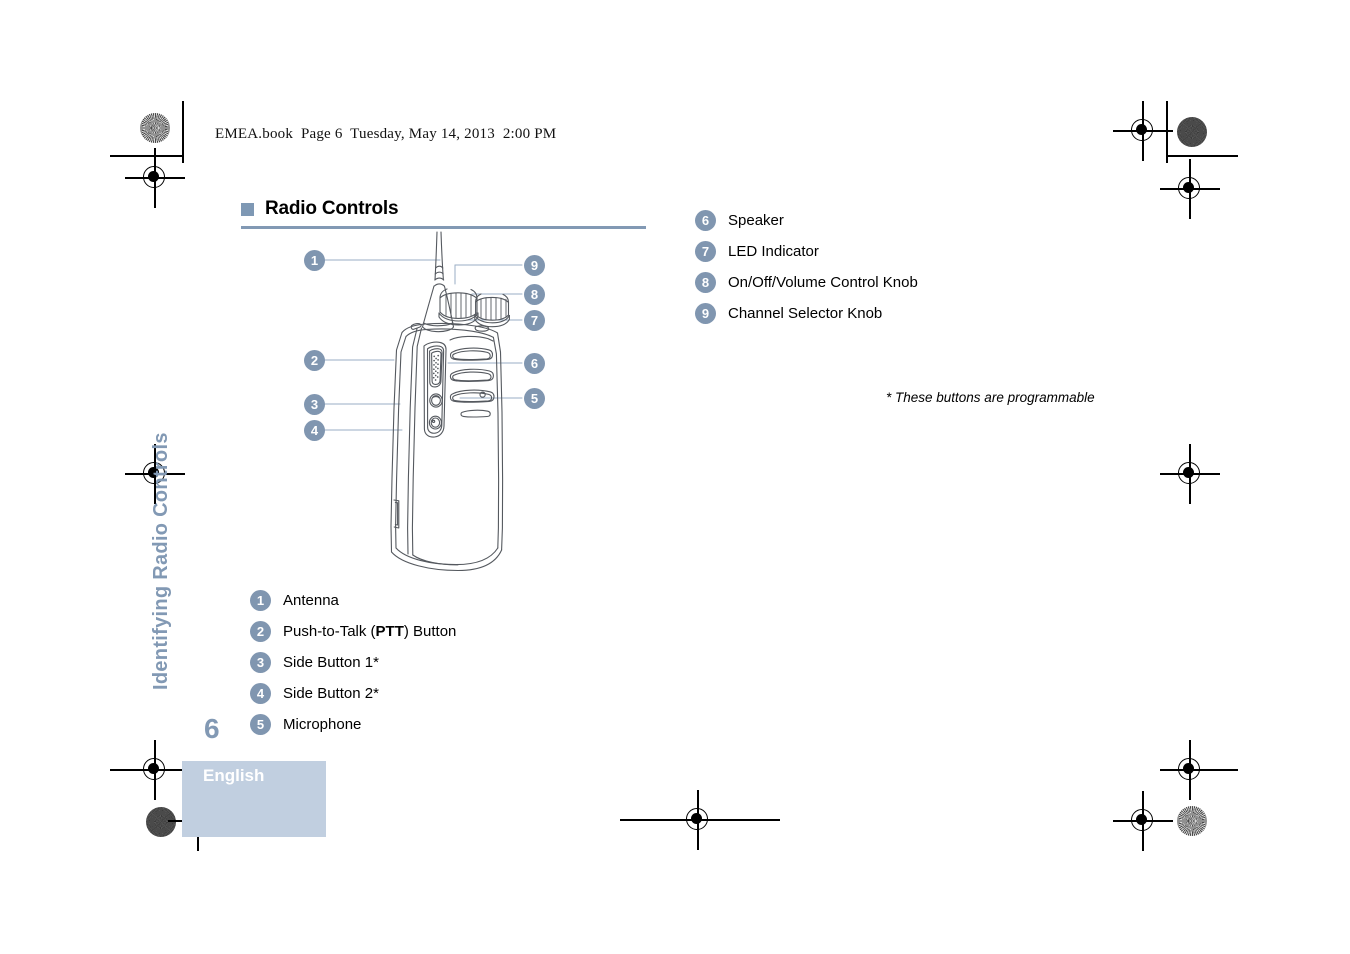 The width and height of the screenshot is (1350, 954). I want to click on registration-mark-top-right-upper, so click(1143, 131).